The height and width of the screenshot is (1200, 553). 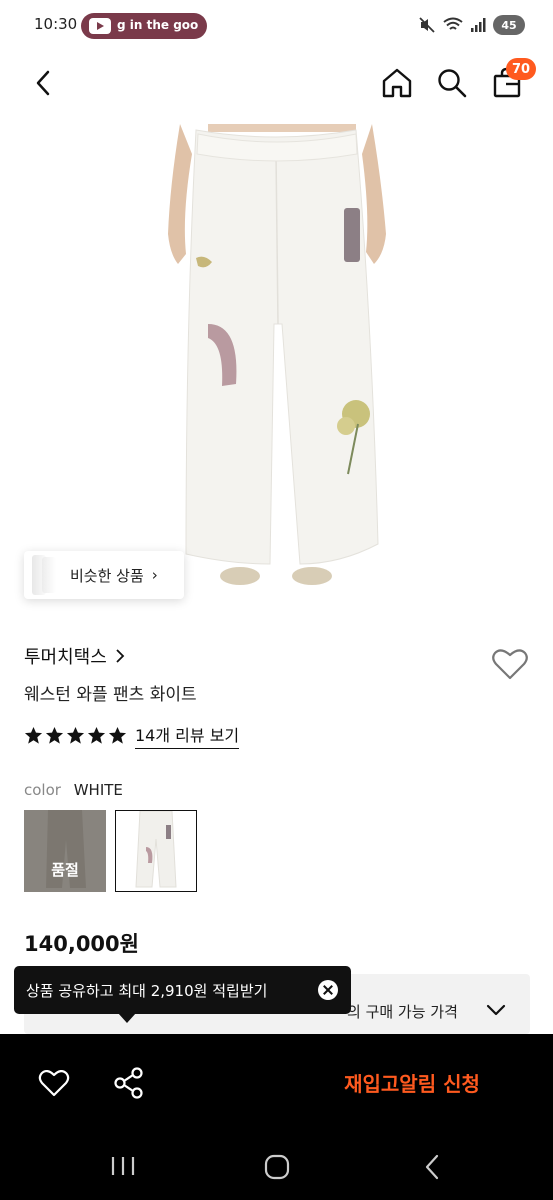 I want to click on brand-link: 투머치택스, so click(x=74, y=656).